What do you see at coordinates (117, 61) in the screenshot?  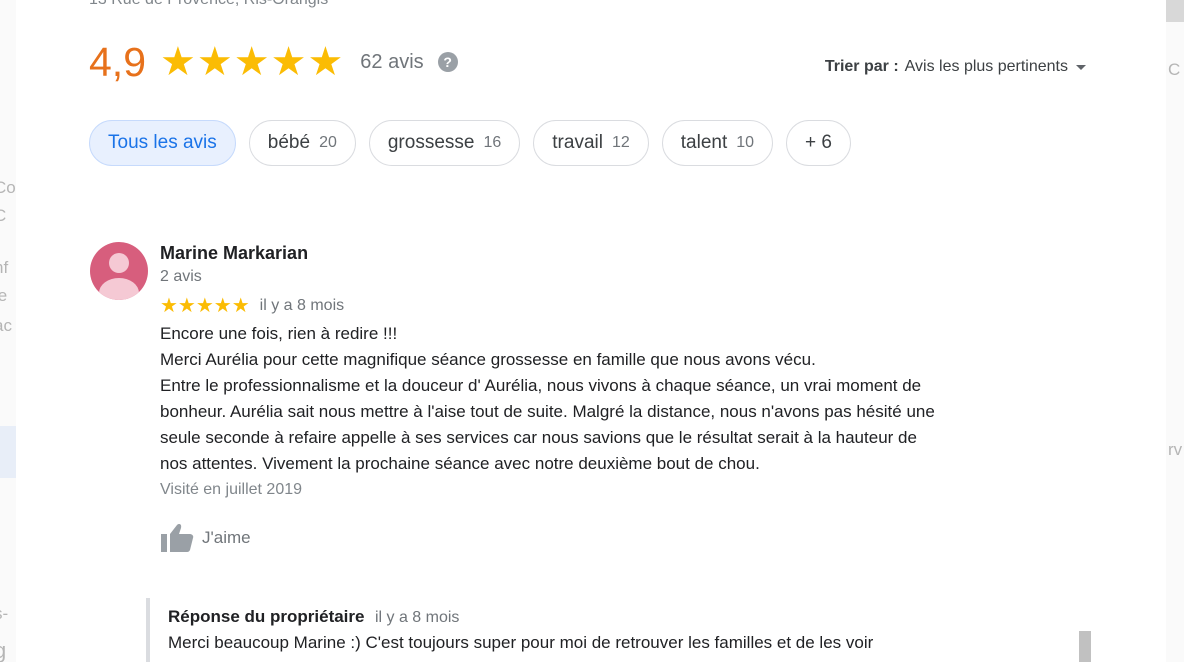 I see `rating-score: 4,9` at bounding box center [117, 61].